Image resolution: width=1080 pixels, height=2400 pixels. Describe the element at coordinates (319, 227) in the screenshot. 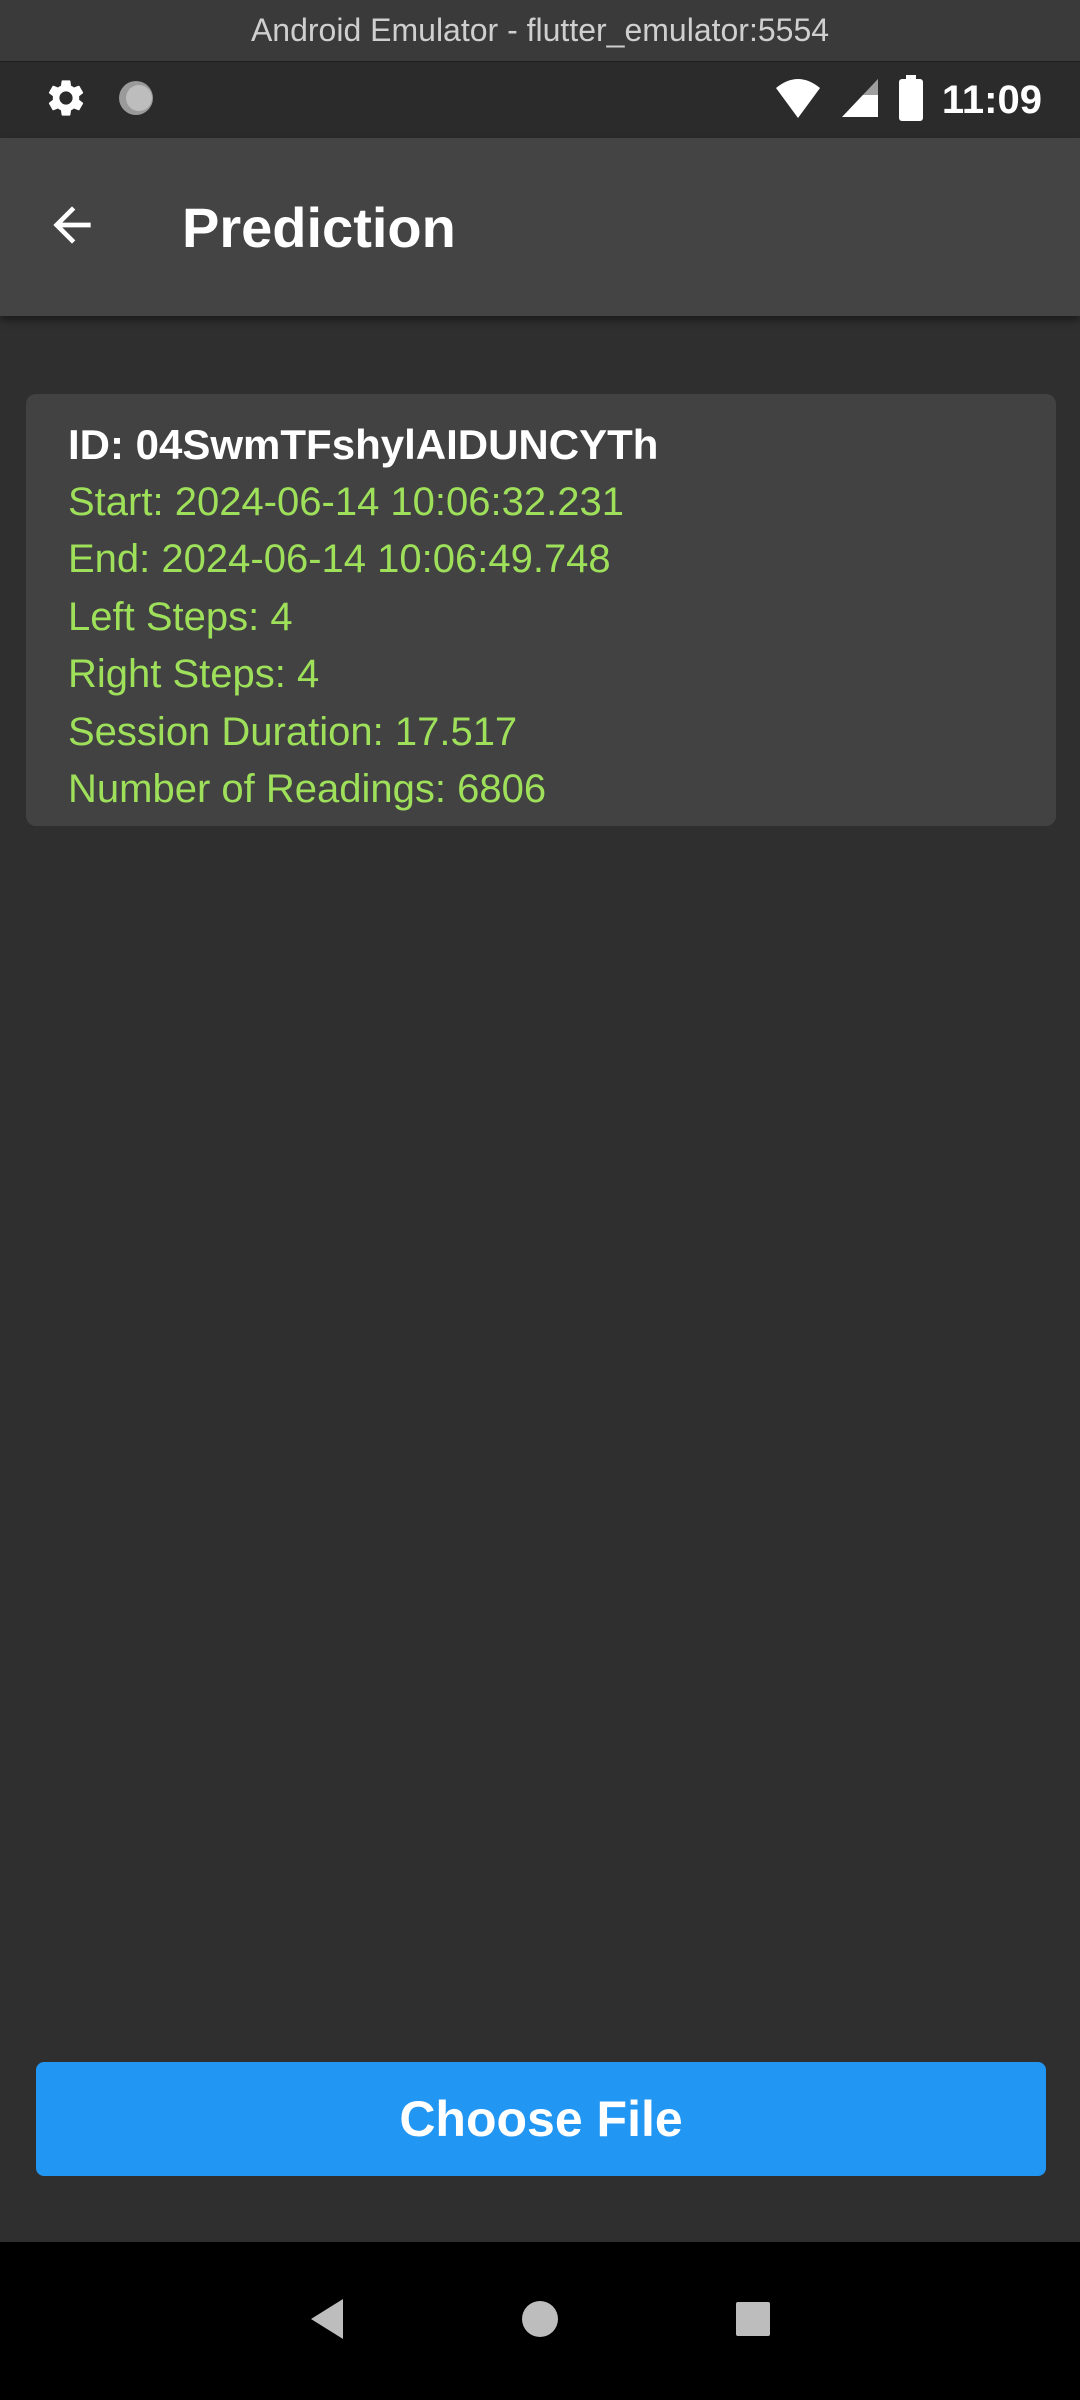

I see `page-title: Prediction` at that location.